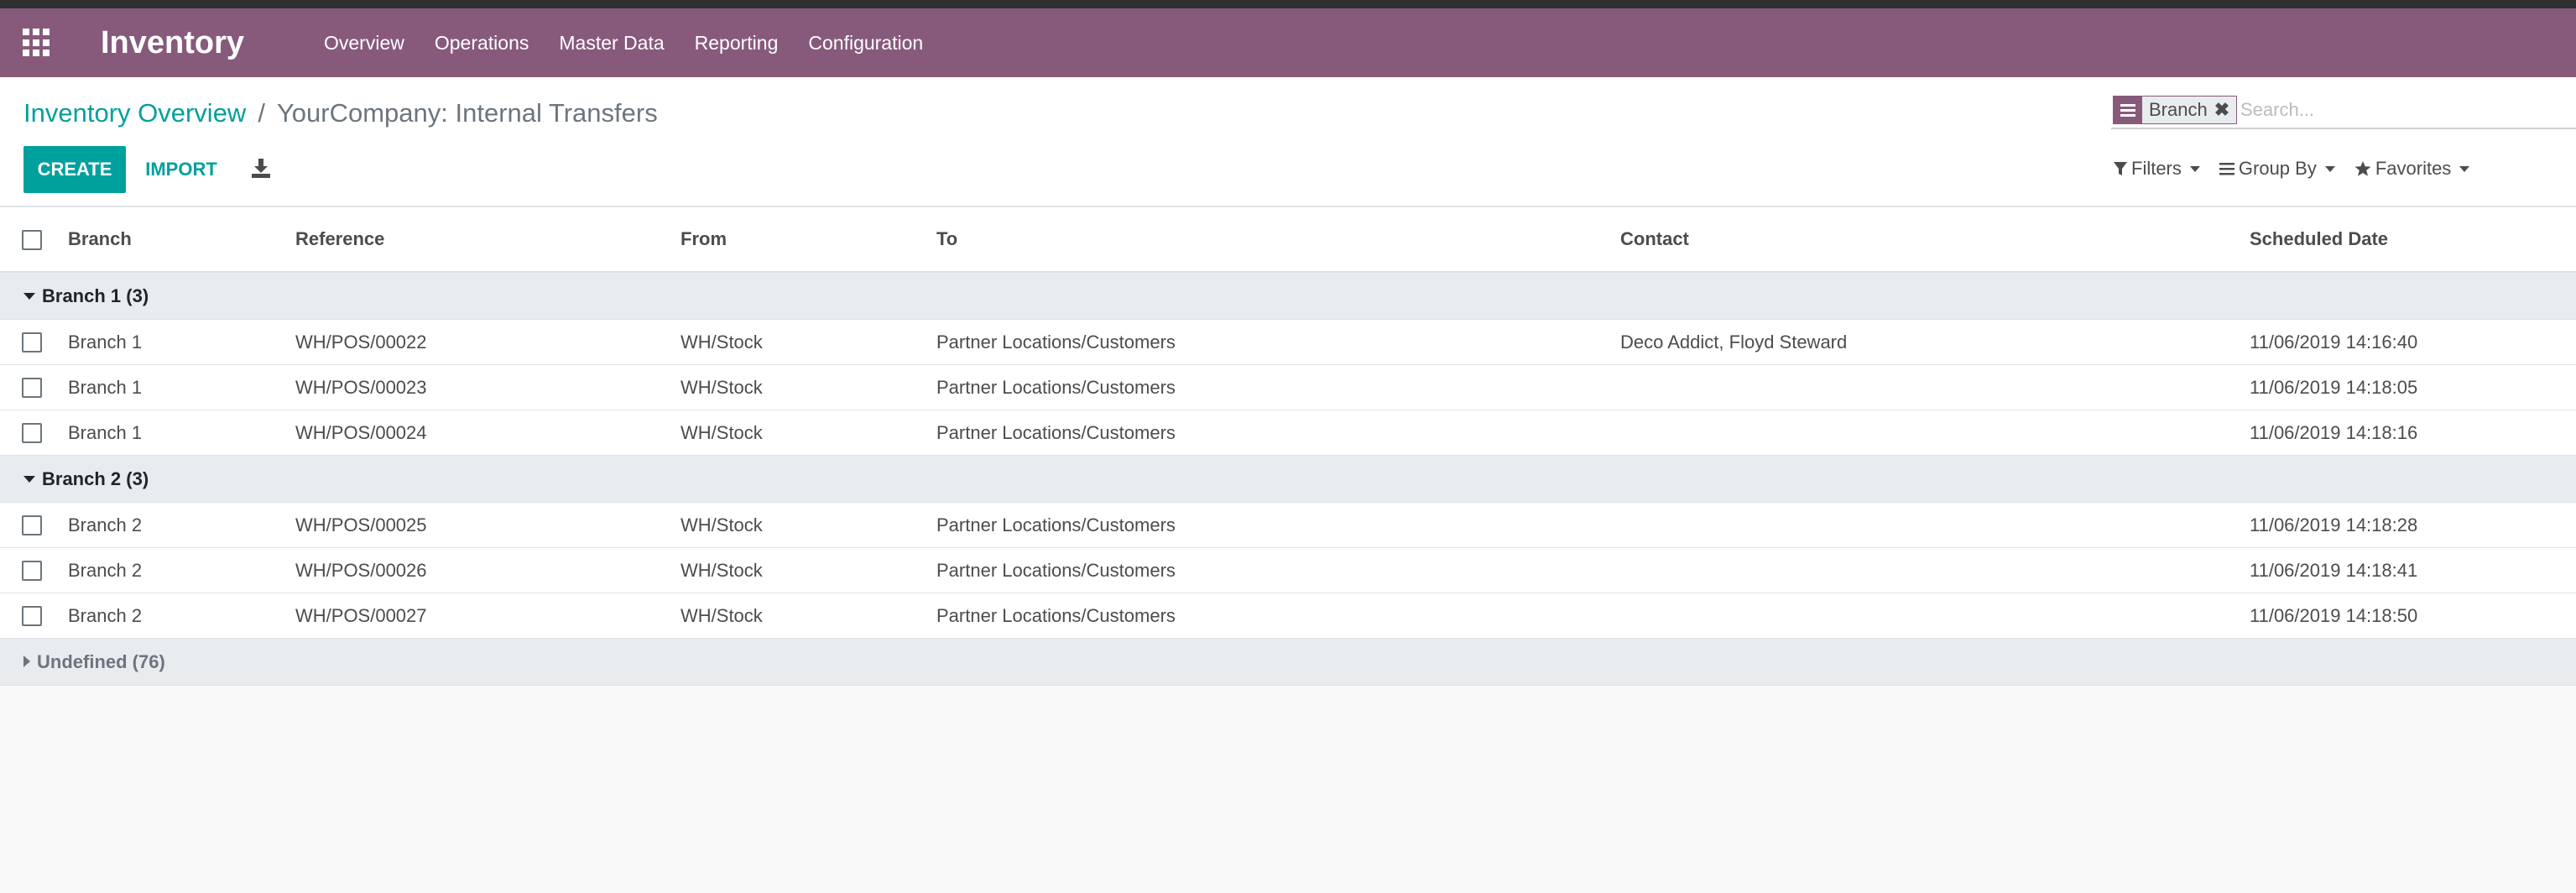  What do you see at coordinates (26, 661) in the screenshot?
I see `chevron-right-icon` at bounding box center [26, 661].